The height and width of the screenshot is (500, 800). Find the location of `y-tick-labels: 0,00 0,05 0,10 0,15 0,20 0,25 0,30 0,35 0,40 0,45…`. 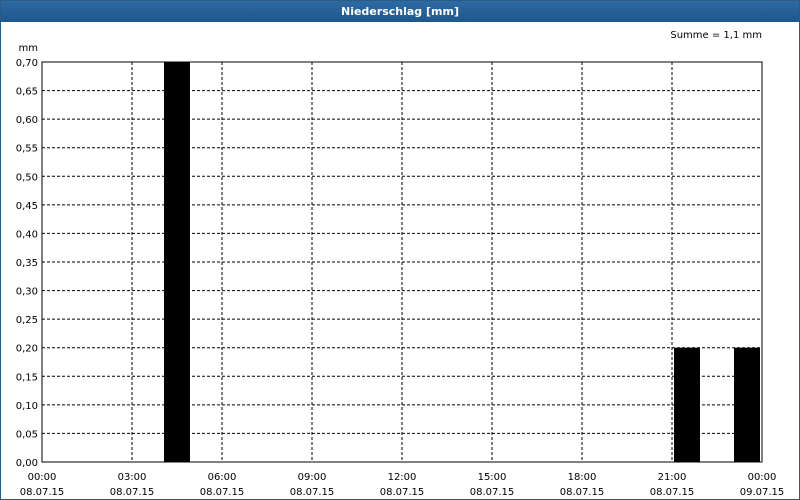

y-tick-labels: 0,00 0,05 0,10 0,15 0,20 0,25 0,30 0,35 0,40 0,45… is located at coordinates (27, 263).